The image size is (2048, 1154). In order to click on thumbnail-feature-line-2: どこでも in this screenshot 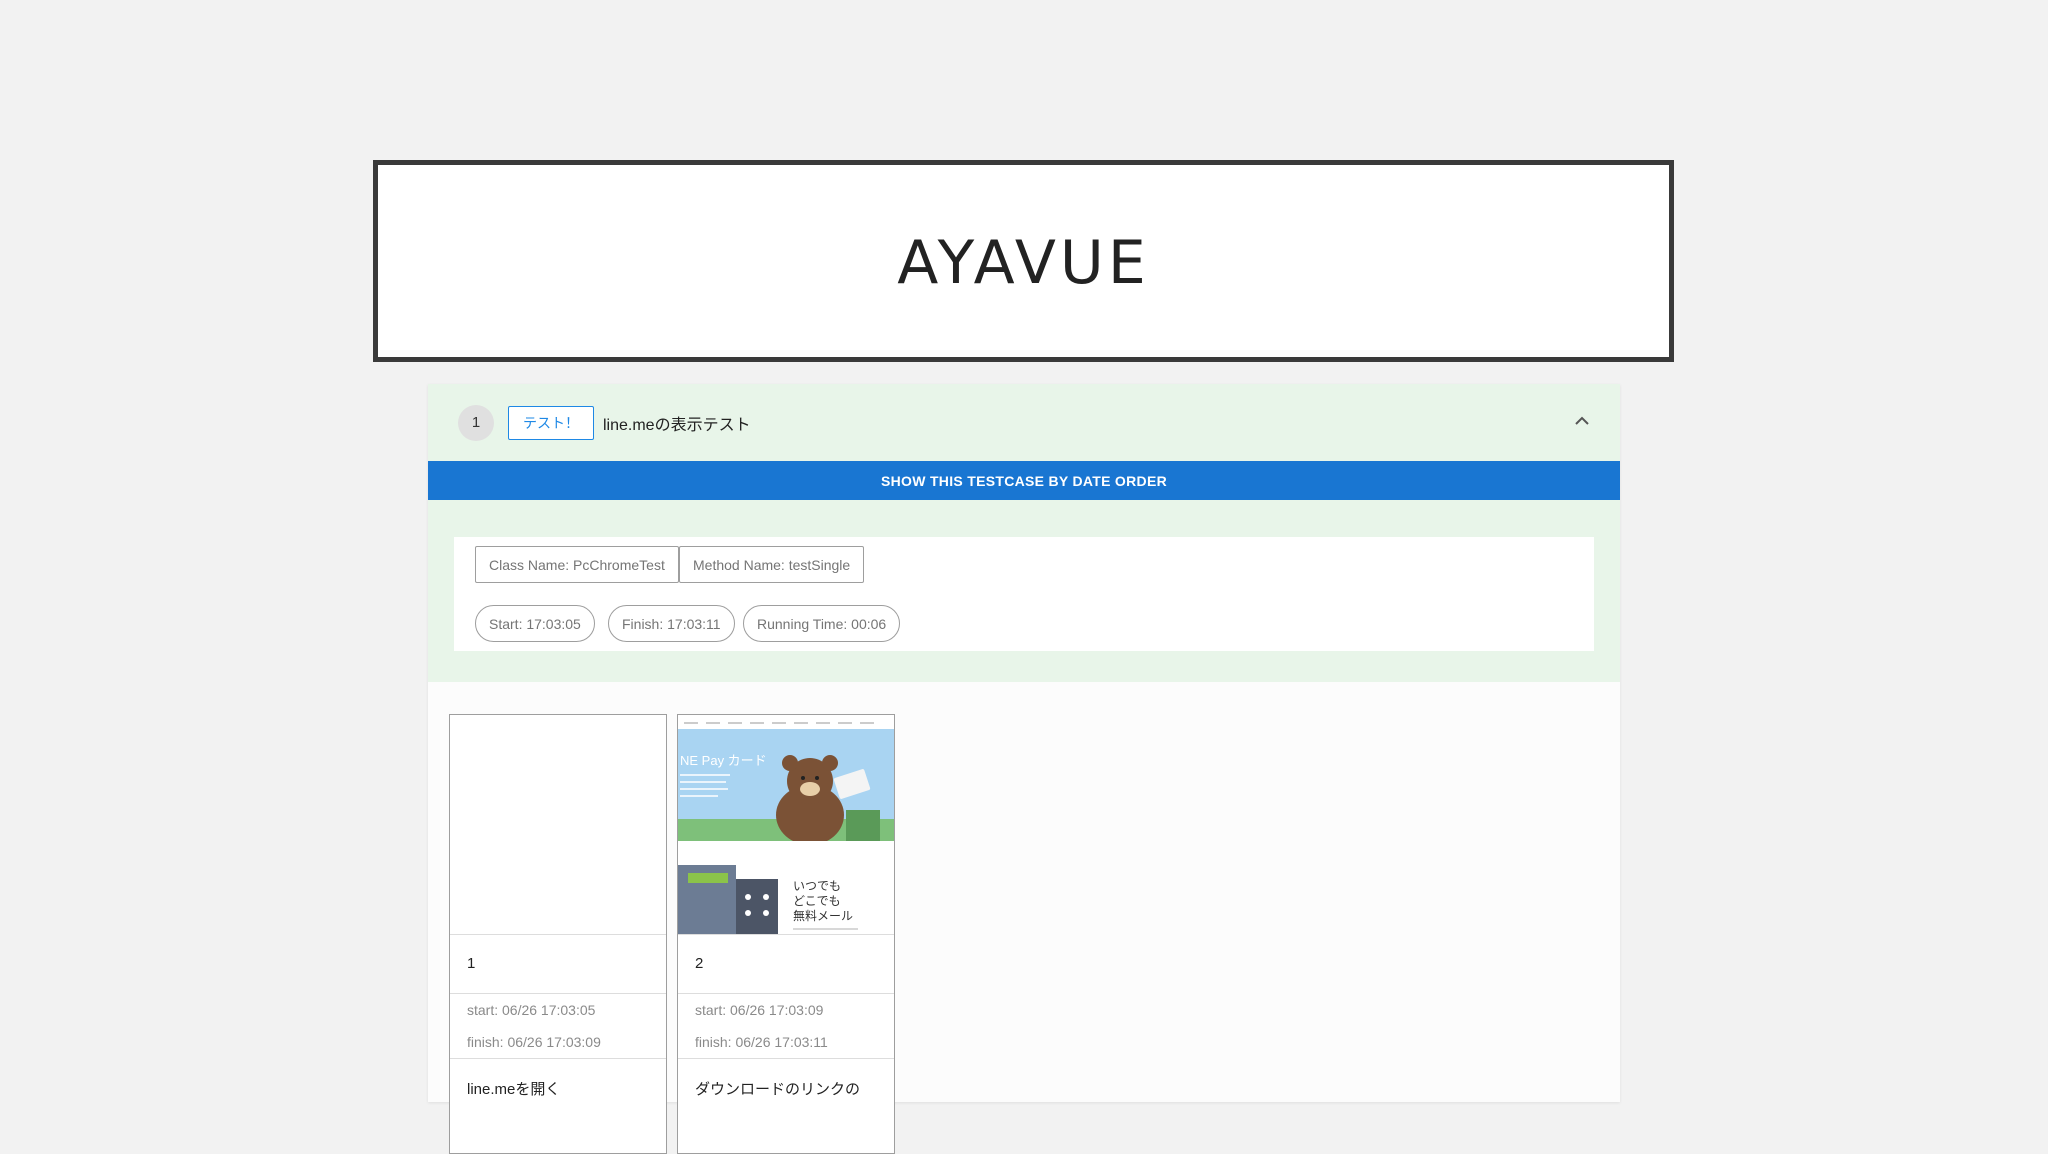, I will do `click(817, 901)`.